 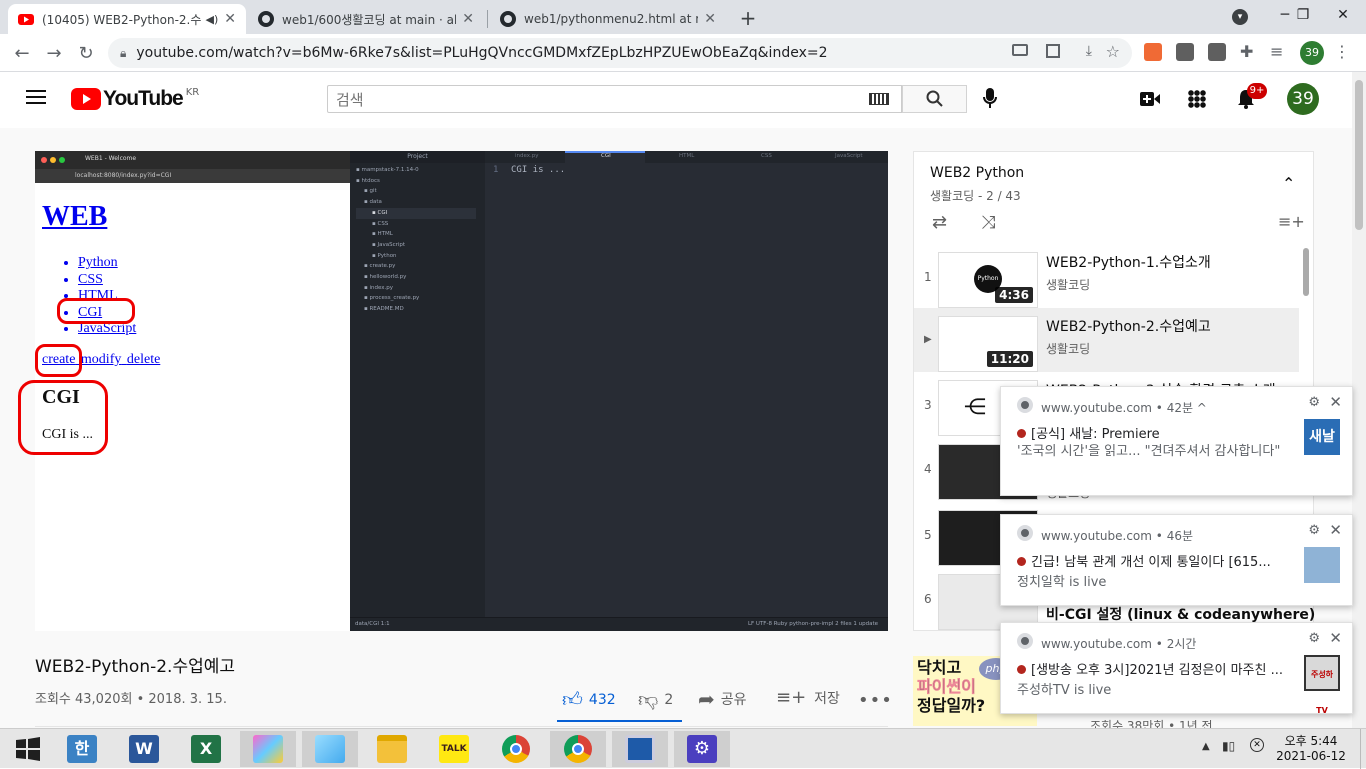 What do you see at coordinates (1246, 51) in the screenshot?
I see `extensions-puzzle-icon: ✚` at bounding box center [1246, 51].